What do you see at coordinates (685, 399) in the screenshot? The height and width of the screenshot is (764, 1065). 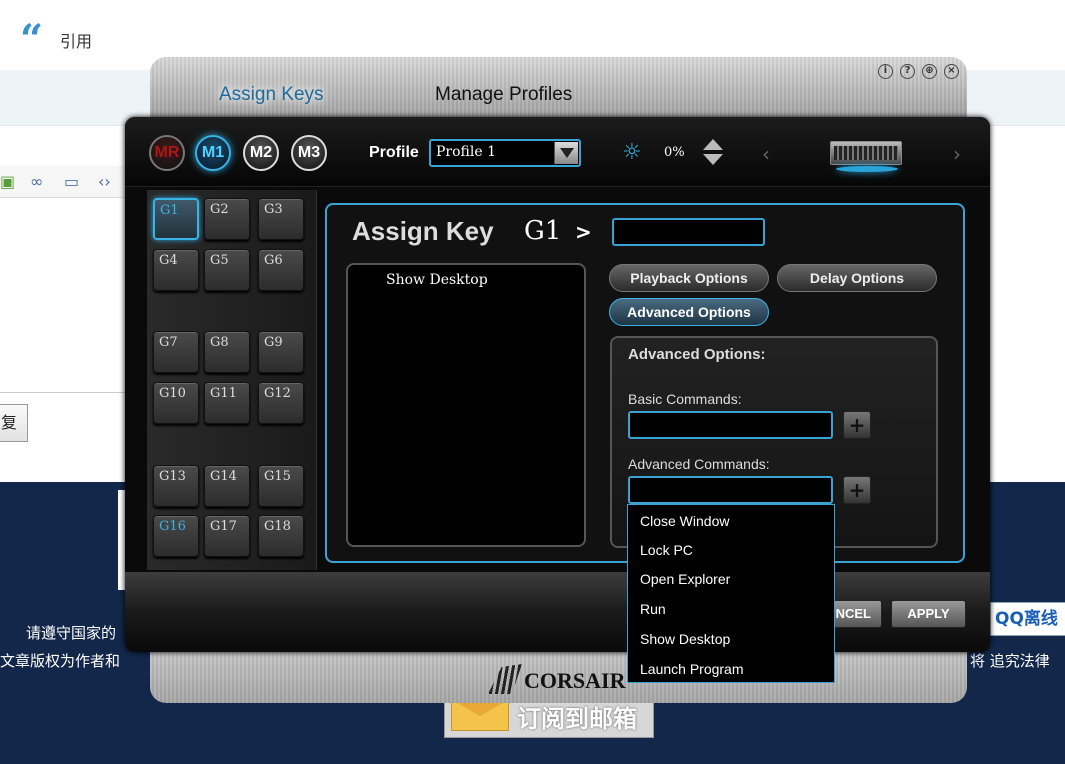 I see `basic-commands-label: Basic Commands:` at bounding box center [685, 399].